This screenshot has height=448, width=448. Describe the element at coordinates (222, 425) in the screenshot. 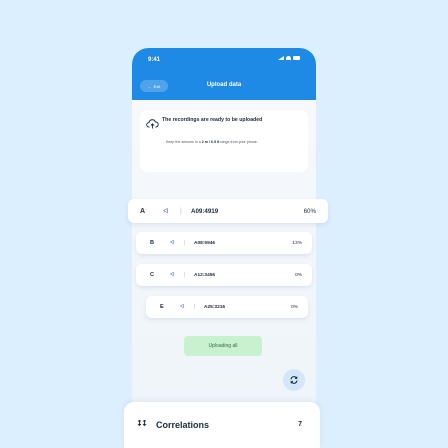

I see `correlations-panel: Correlations 7` at that location.